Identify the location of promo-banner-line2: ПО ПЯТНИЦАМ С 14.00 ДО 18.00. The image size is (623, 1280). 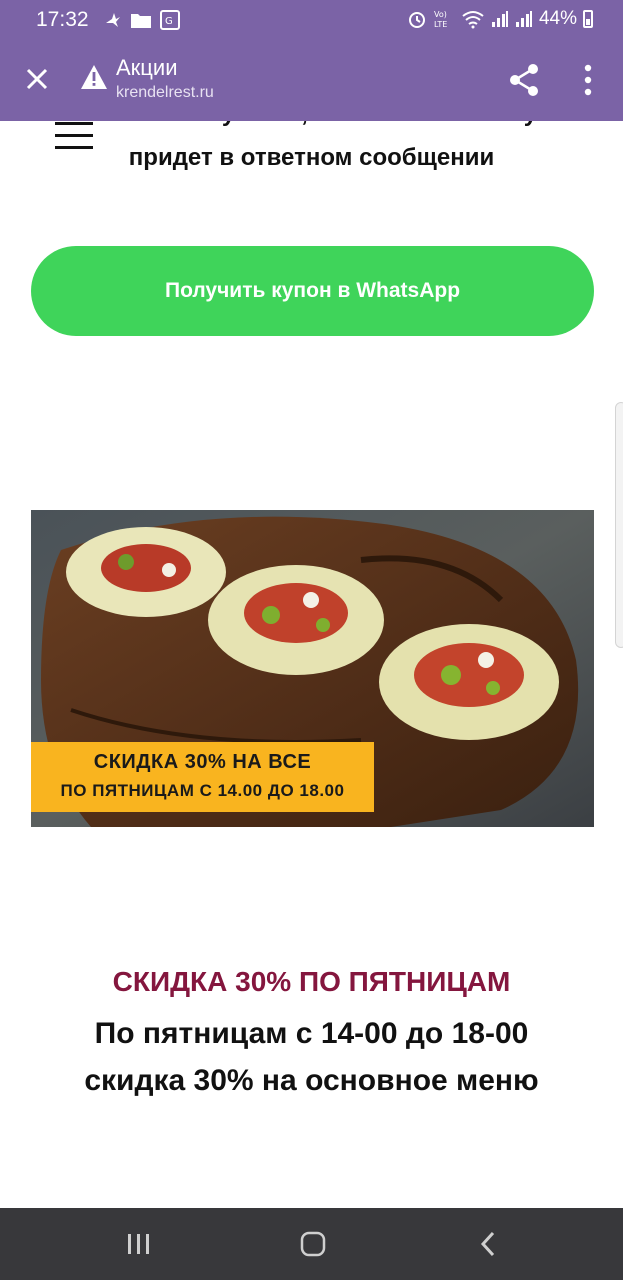
(202, 790).